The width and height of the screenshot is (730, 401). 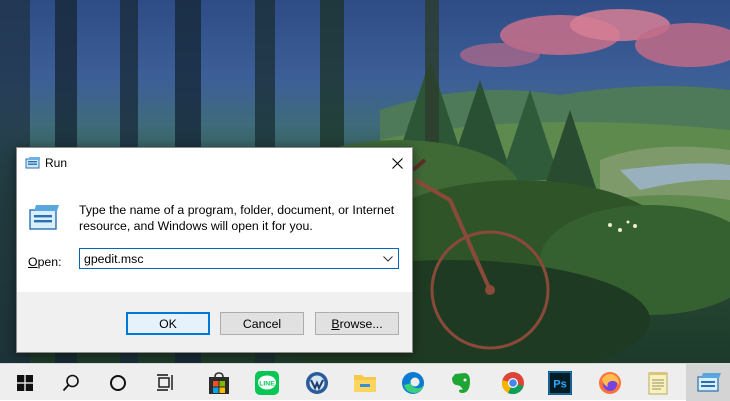 I want to click on taskbar-notepad, so click(x=658, y=382).